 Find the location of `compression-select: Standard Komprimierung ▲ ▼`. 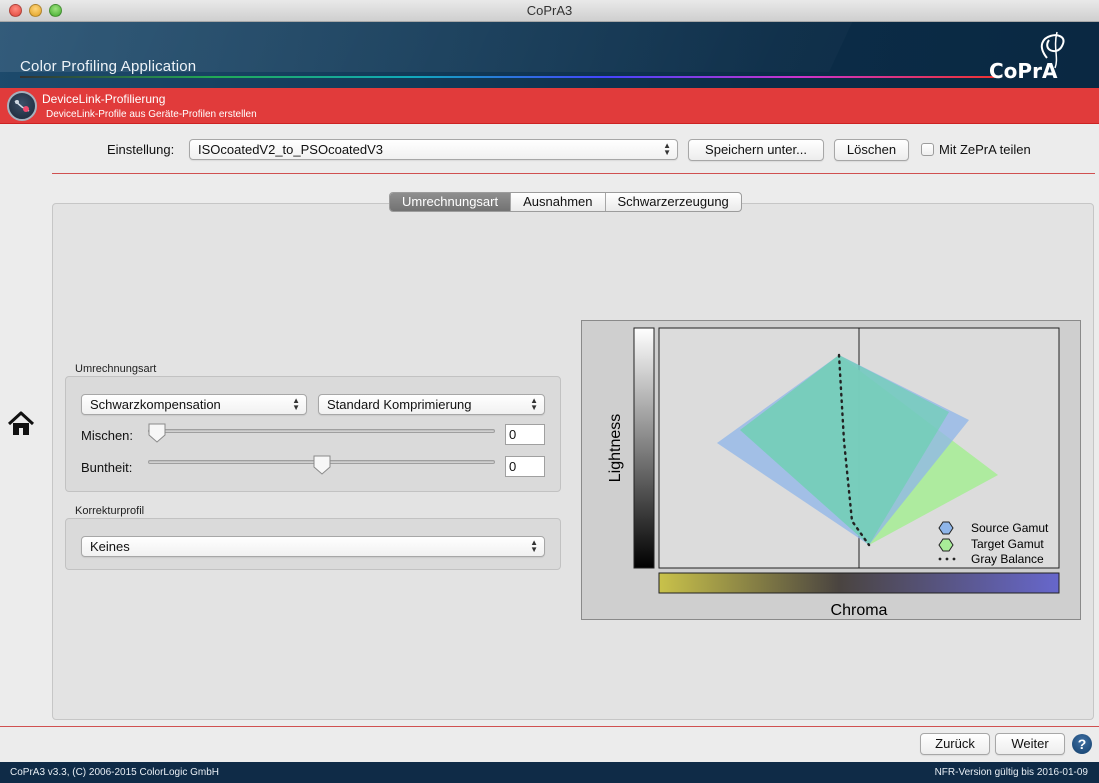

compression-select: Standard Komprimierung ▲ ▼ is located at coordinates (431, 404).